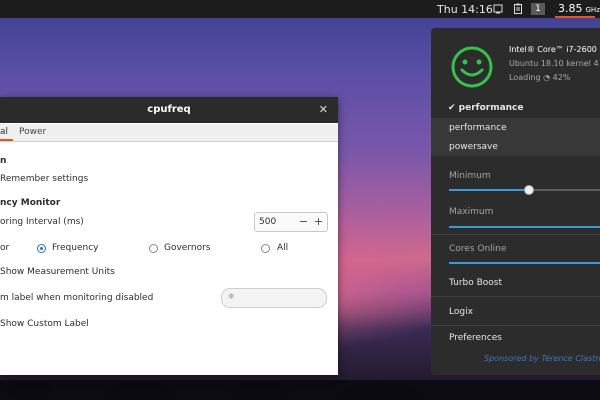 The width and height of the screenshot is (600, 400). I want to click on tab-general: al, so click(6, 134).